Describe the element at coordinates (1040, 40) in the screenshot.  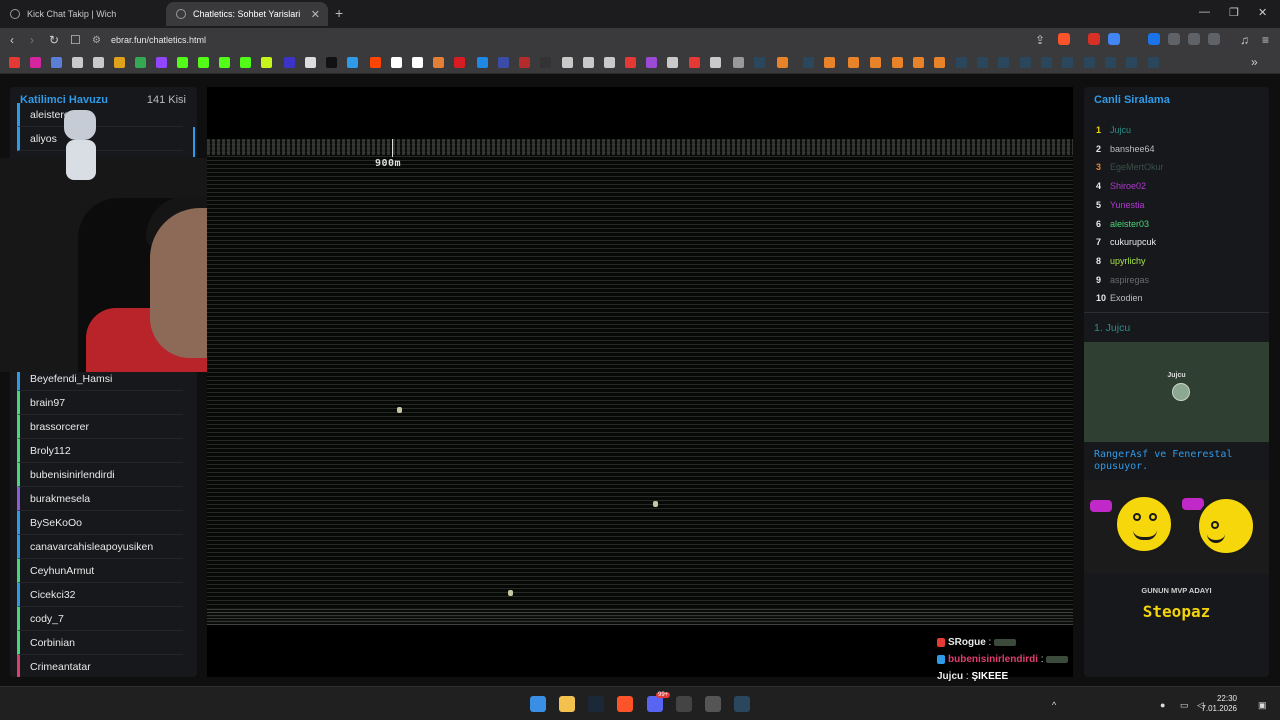
I see `share-icon: ⇪` at that location.